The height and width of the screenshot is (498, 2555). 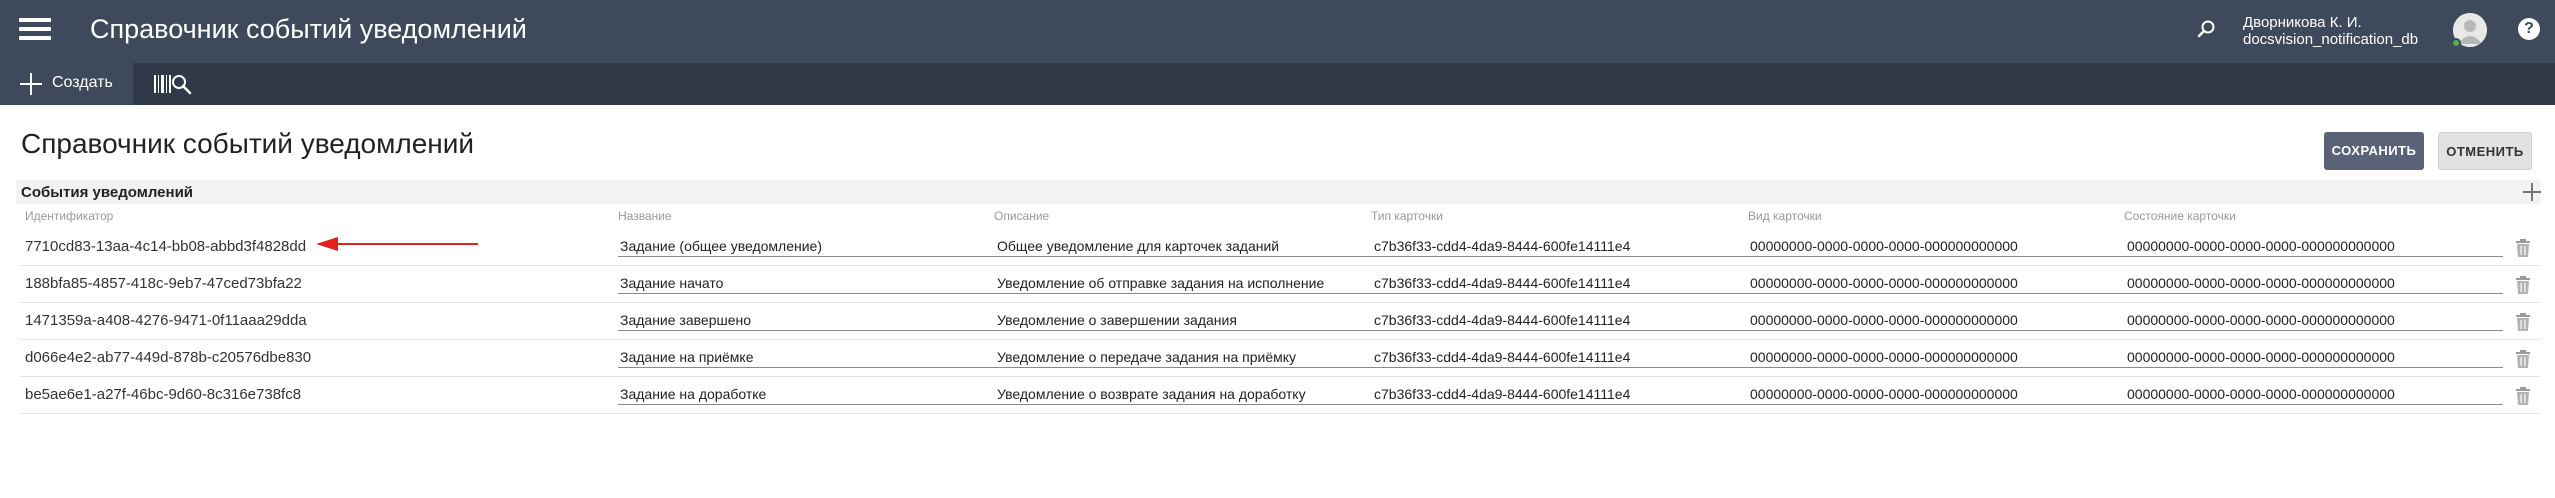 I want to click on search-icon, so click(x=2207, y=29).